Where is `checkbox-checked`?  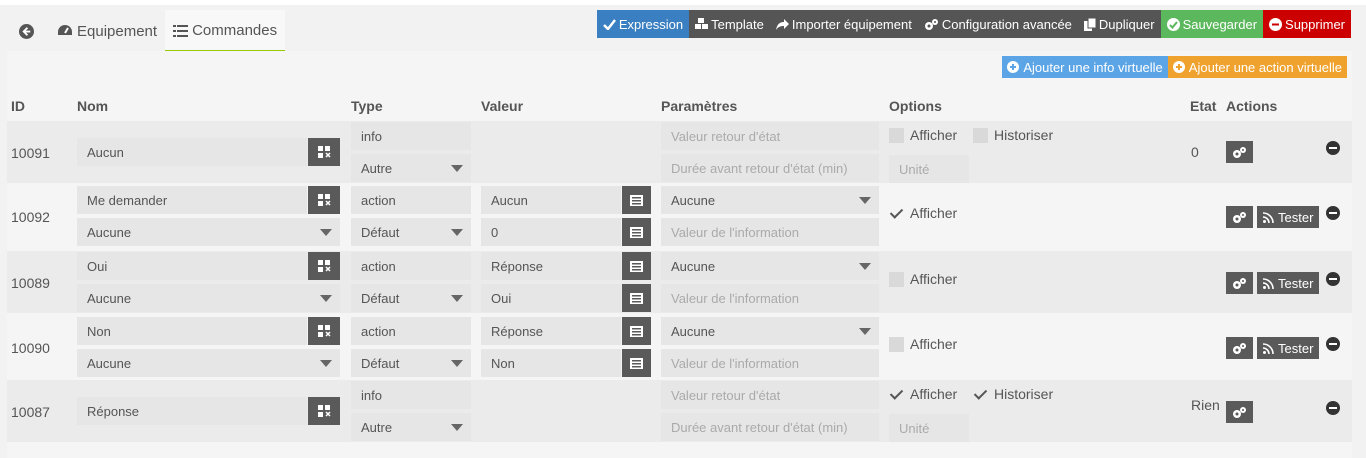
checkbox-checked is located at coordinates (896, 394).